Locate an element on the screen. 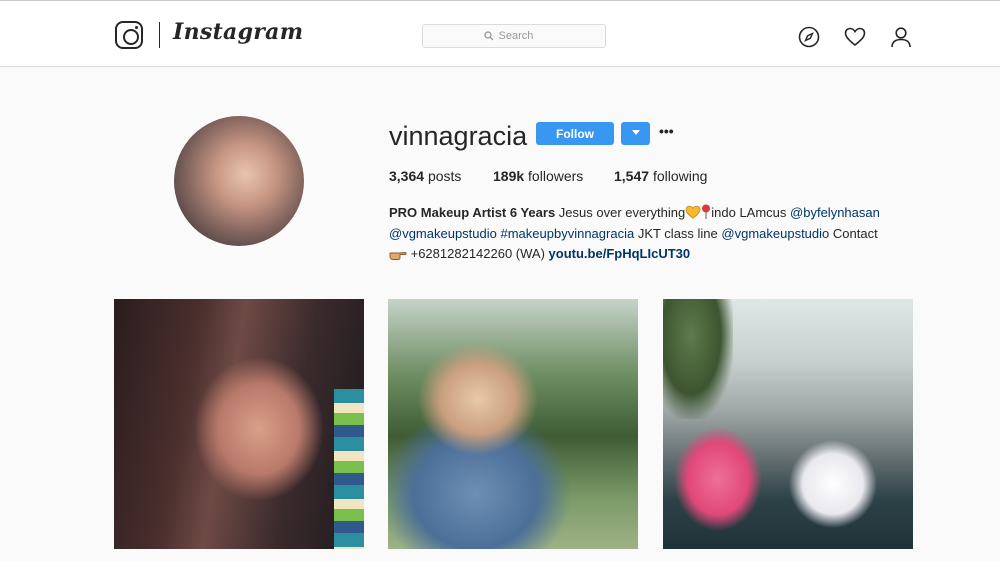 This screenshot has width=1000, height=561. pointing-hand-emoji-icon is located at coordinates (398, 256).